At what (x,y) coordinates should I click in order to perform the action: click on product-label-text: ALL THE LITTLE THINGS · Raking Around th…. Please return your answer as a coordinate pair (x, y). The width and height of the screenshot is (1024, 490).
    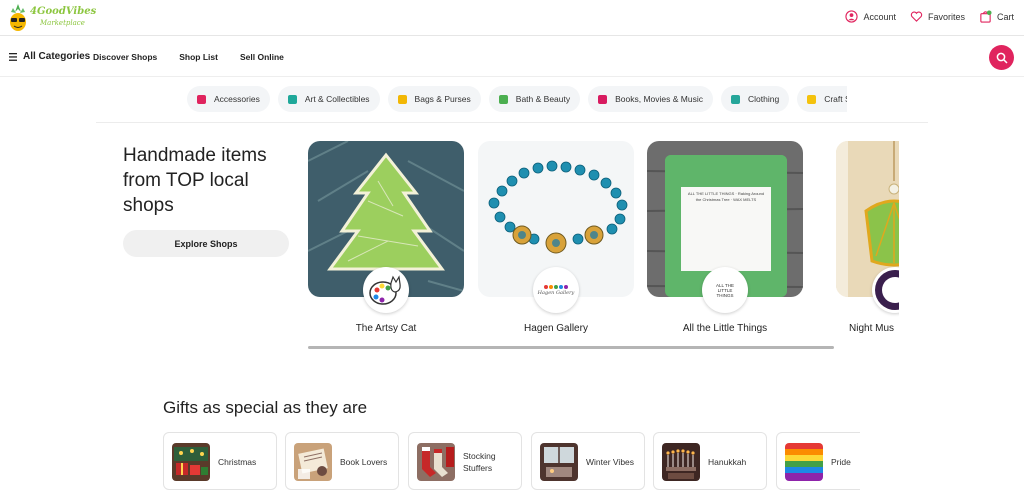
    Looking at the image, I should click on (726, 196).